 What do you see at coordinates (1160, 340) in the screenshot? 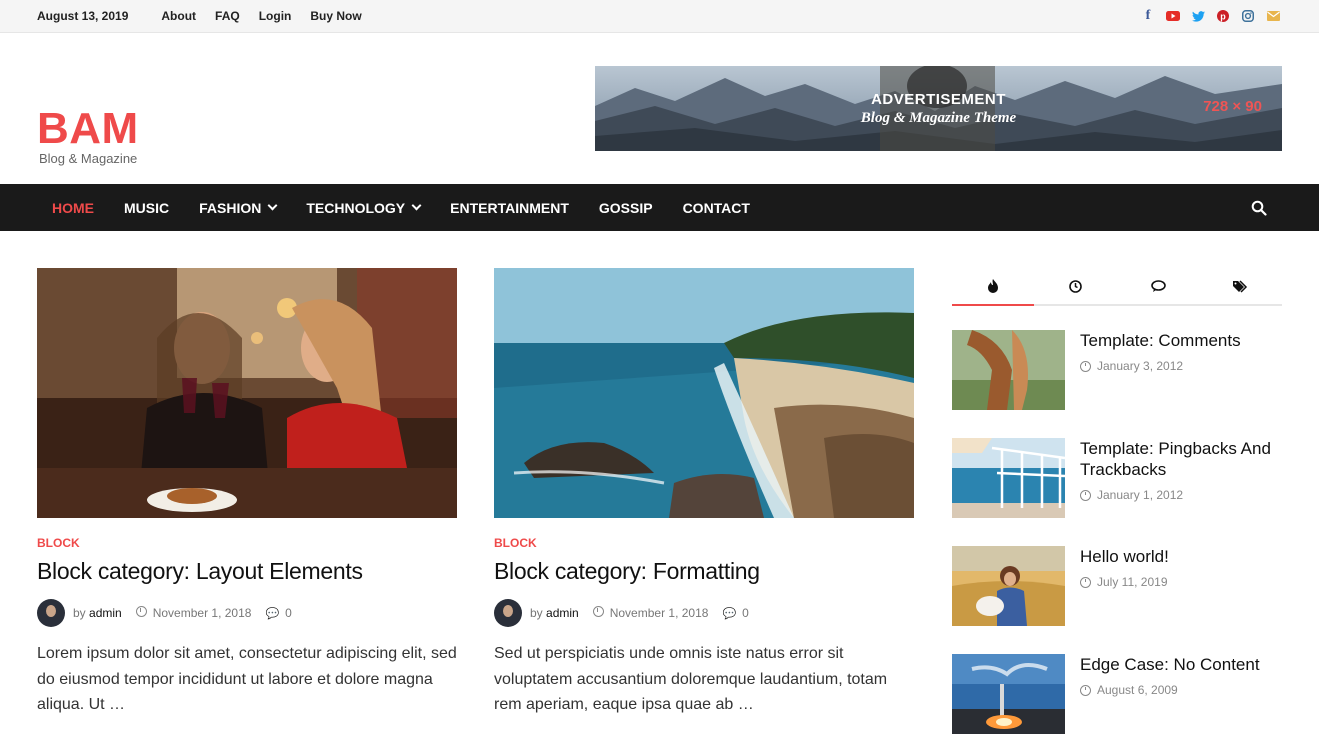
I see `sidebar-post-title: Template: Comments` at bounding box center [1160, 340].